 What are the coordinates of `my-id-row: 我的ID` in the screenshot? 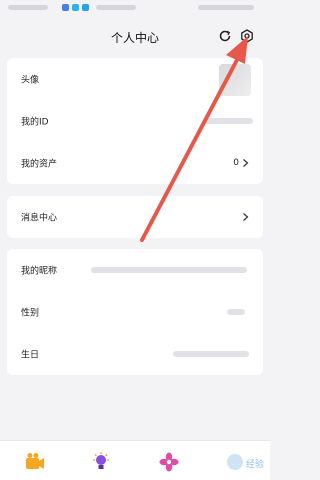 It's located at (135, 121).